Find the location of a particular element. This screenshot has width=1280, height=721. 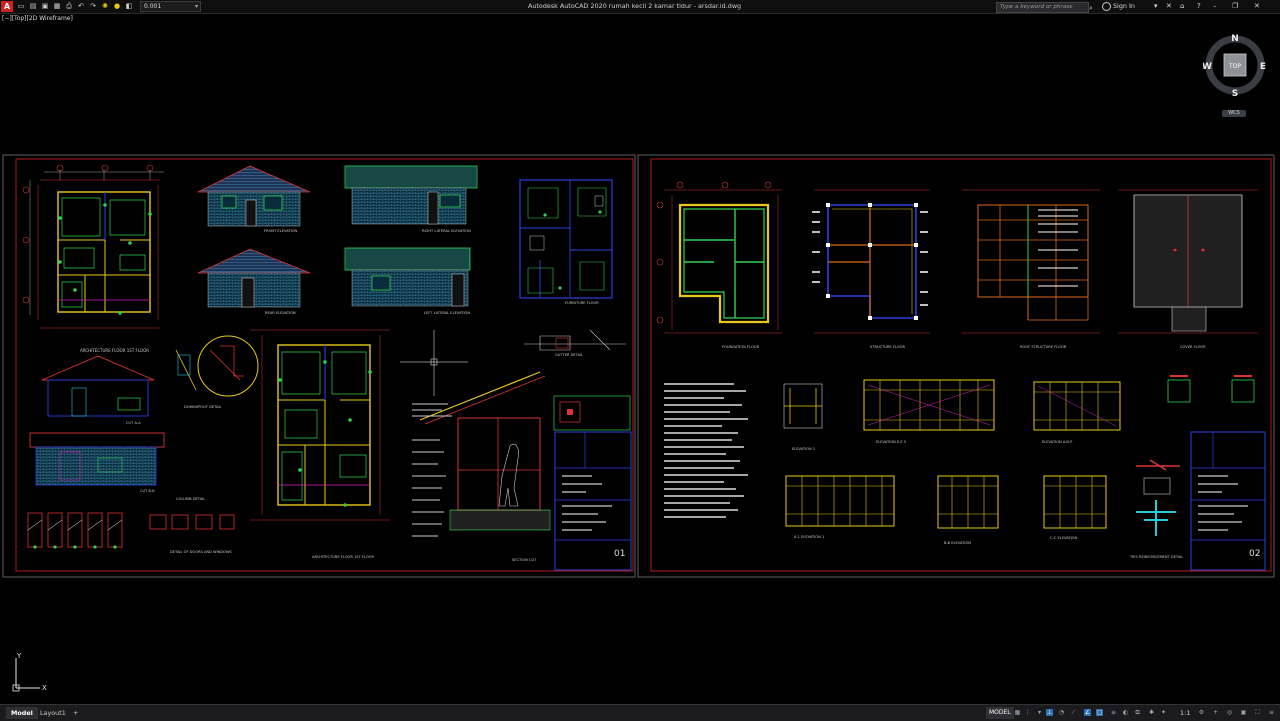

viewcube-face-label: TOP is located at coordinates (1234, 66).